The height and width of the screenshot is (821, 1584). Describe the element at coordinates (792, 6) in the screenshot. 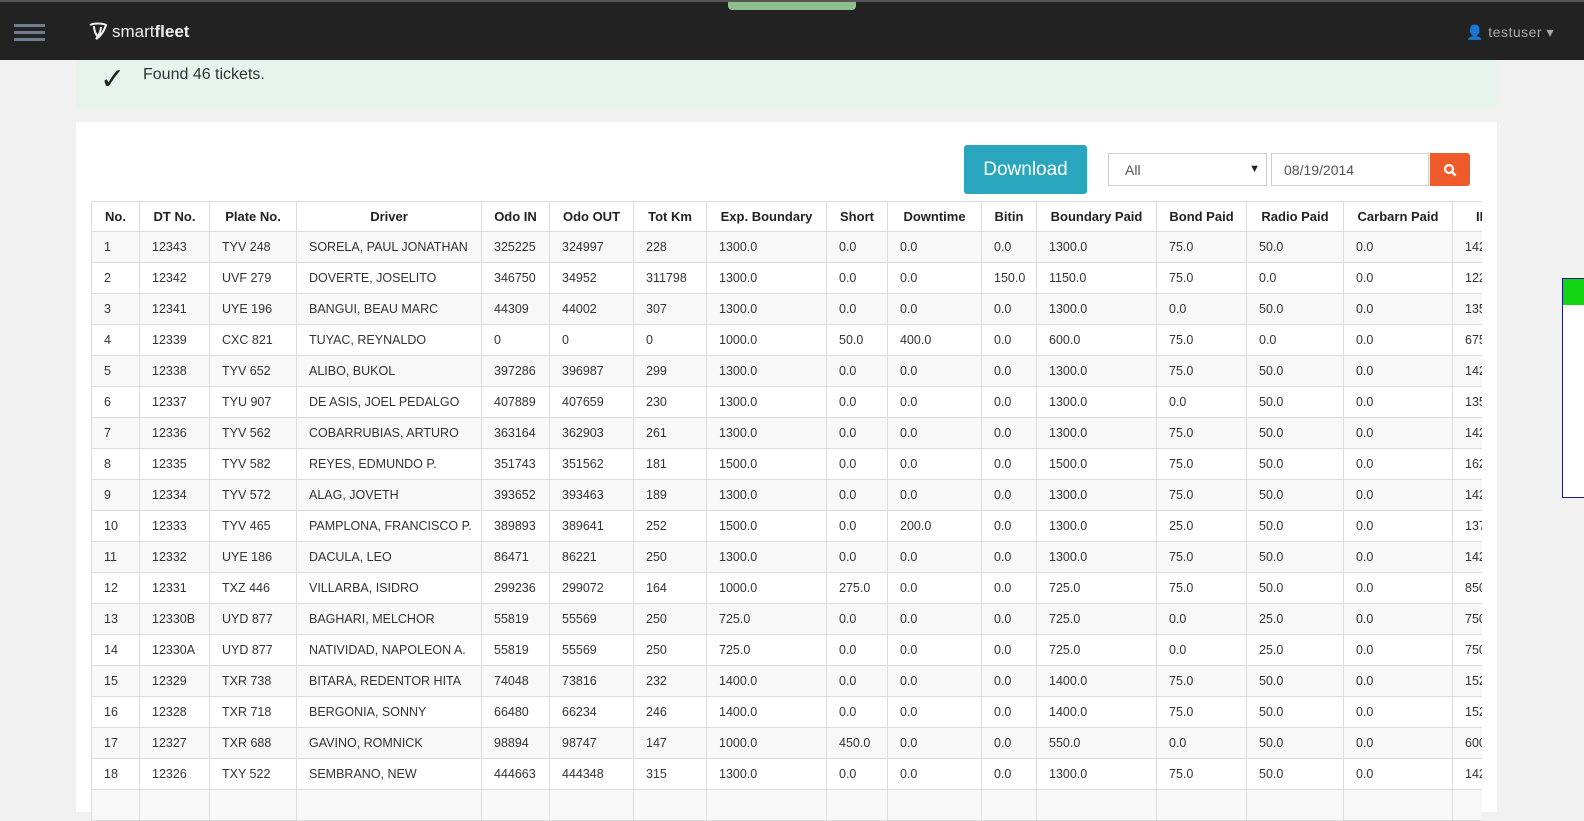

I see `top-center-tab` at that location.